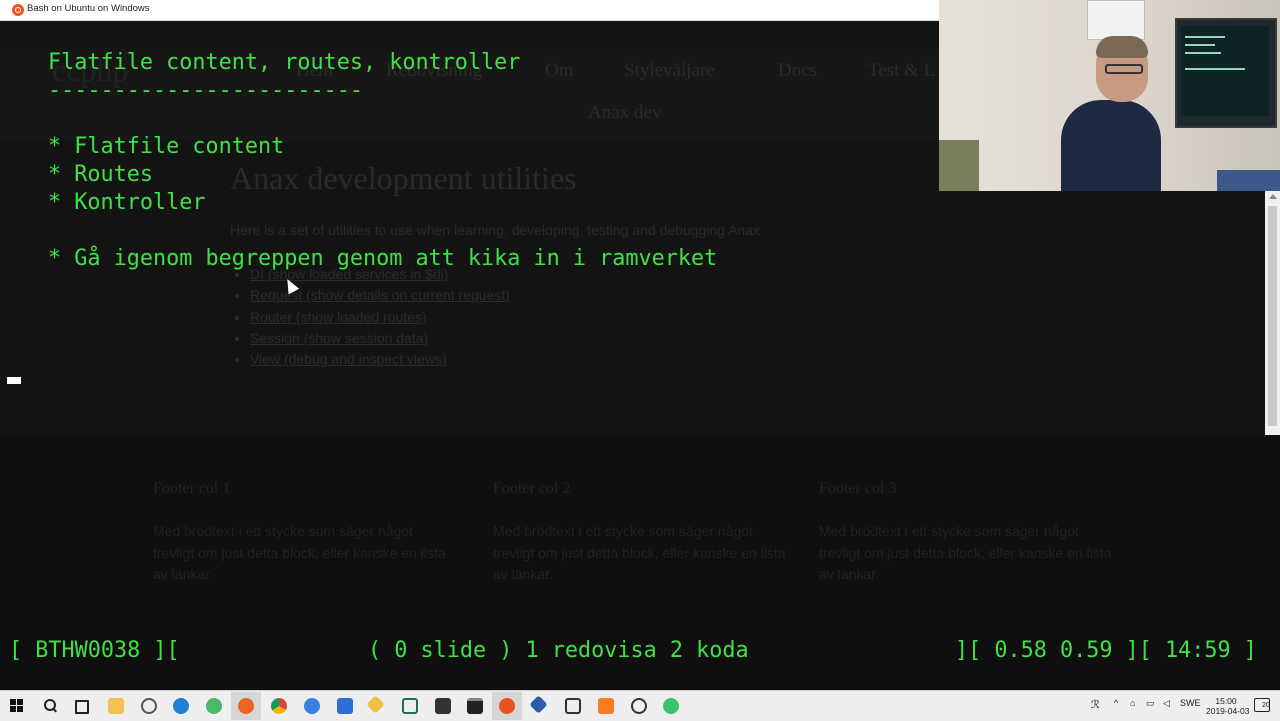 The height and width of the screenshot is (721, 1280). What do you see at coordinates (1106, 650) in the screenshot?
I see `status-load-clock: ][ 0.58 0.59 ][ 14:59 ]` at bounding box center [1106, 650].